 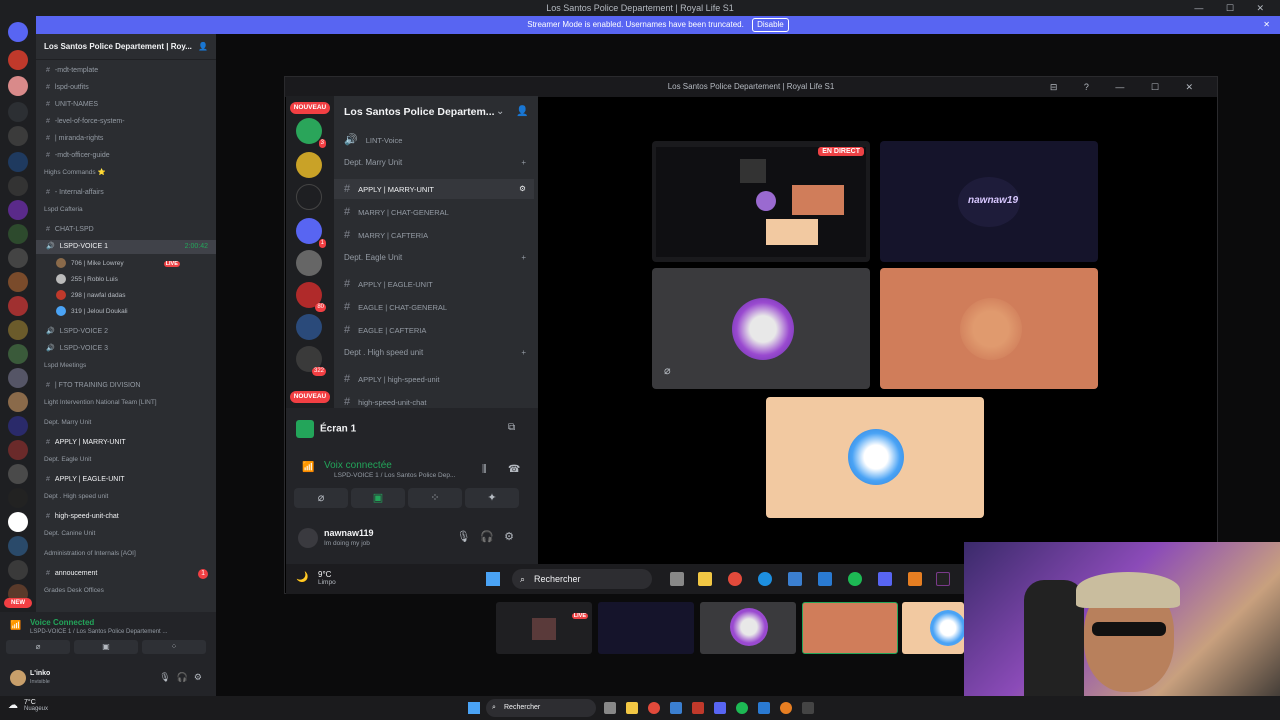 What do you see at coordinates (742, 708) in the screenshot?
I see `spotify-icon` at bounding box center [742, 708].